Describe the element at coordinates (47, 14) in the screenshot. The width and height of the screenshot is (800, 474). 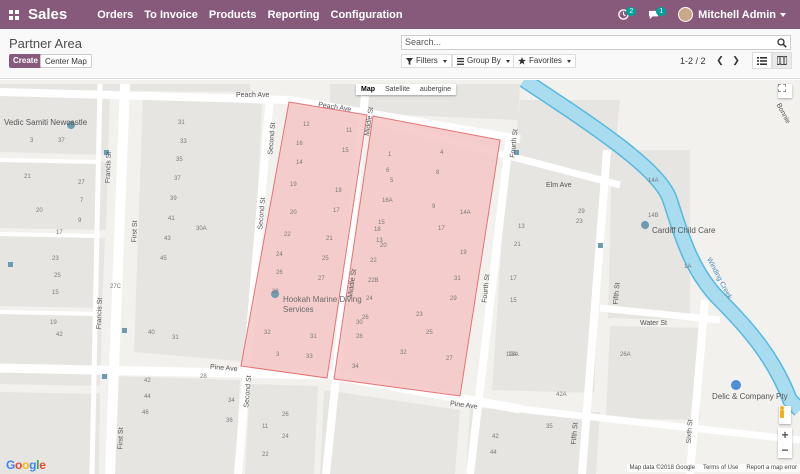
I see `app-title: Sales` at that location.